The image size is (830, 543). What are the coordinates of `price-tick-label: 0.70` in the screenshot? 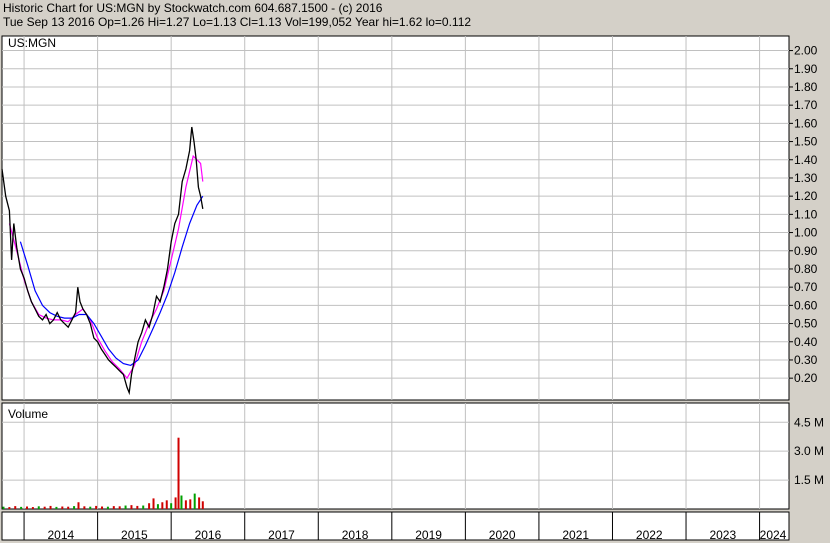 It's located at (806, 287).